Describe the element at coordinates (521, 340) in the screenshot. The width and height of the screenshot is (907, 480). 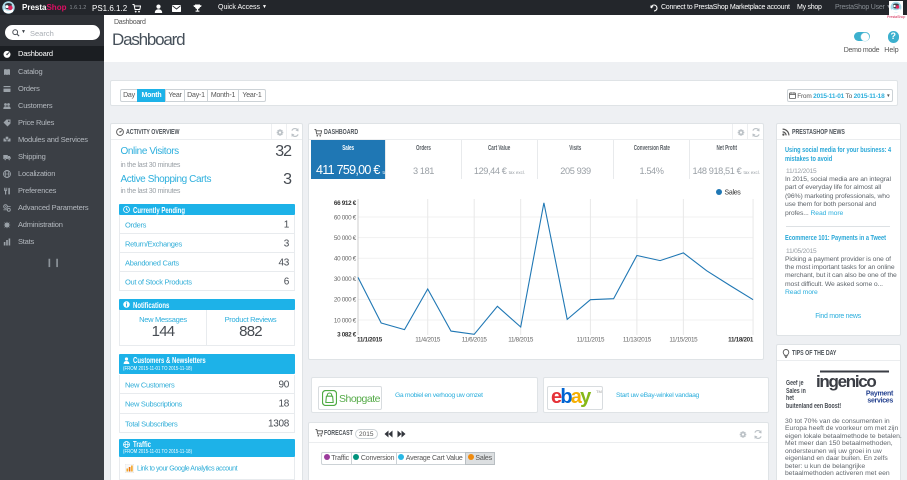
I see `svg-text: 11/8/2015` at that location.